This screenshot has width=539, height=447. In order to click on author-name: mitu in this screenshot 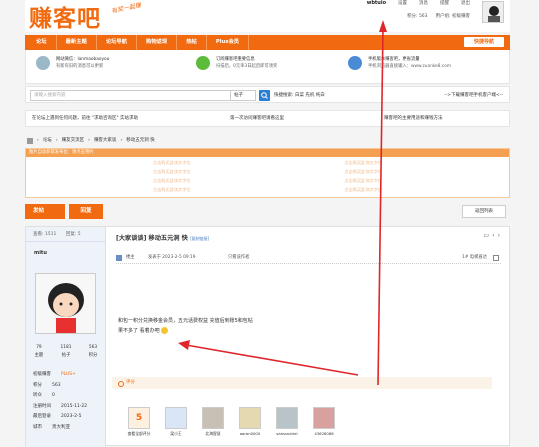, I will do `click(65, 249)`.